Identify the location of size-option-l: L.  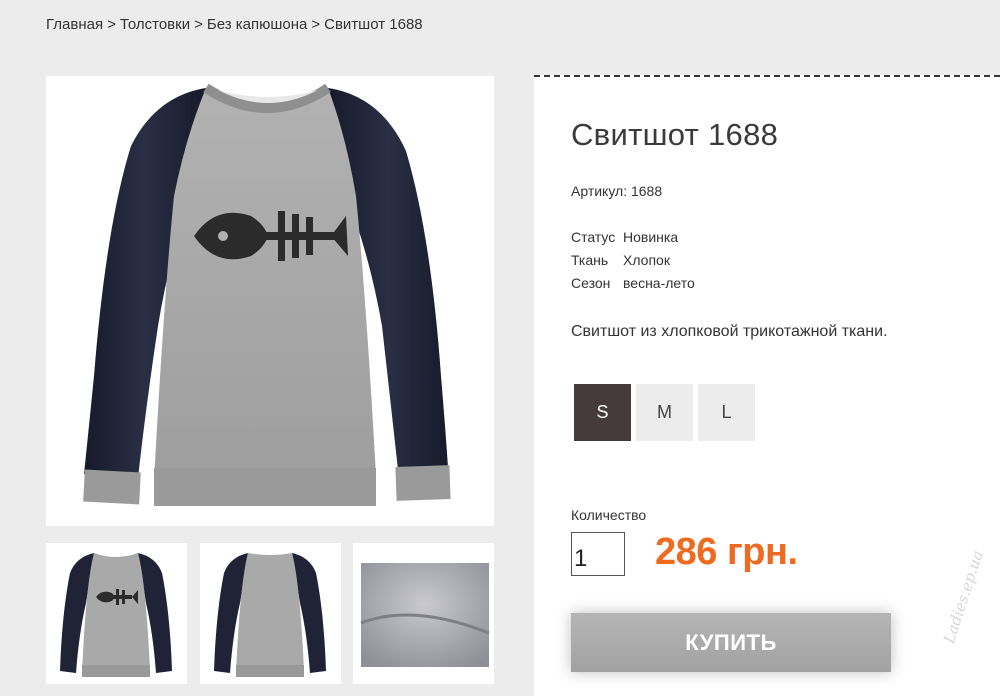
(726, 412).